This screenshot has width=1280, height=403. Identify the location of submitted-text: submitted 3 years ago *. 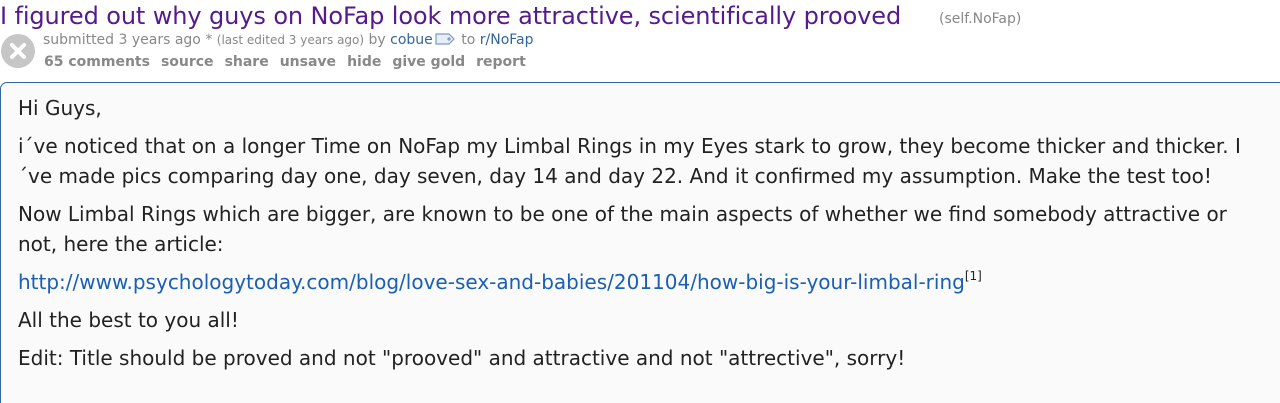
(130, 40).